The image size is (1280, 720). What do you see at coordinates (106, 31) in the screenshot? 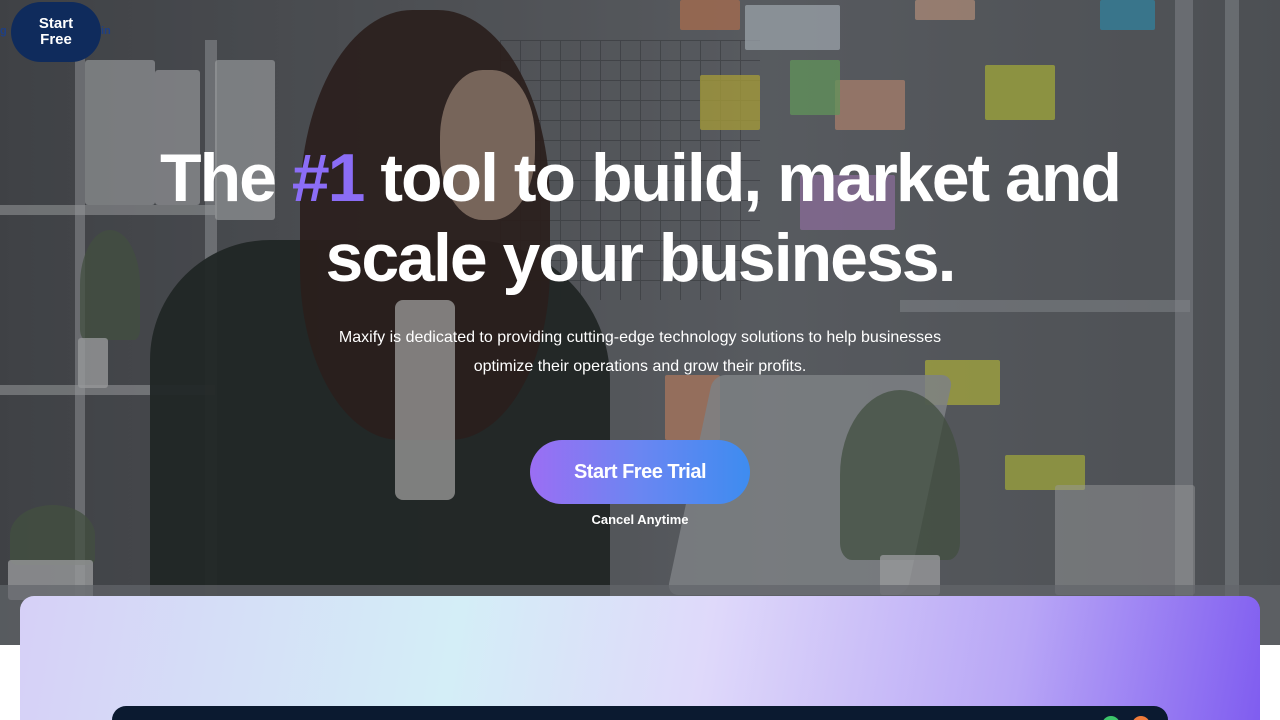
I see `nav-peek-text-right: in` at bounding box center [106, 31].